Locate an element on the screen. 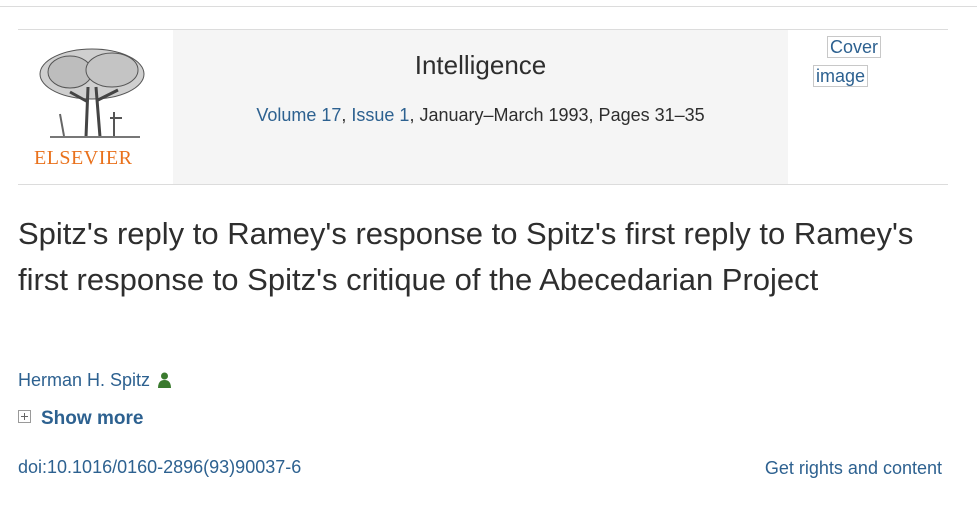 This screenshot has height=514, width=977. tree-icon is located at coordinates (92, 93).